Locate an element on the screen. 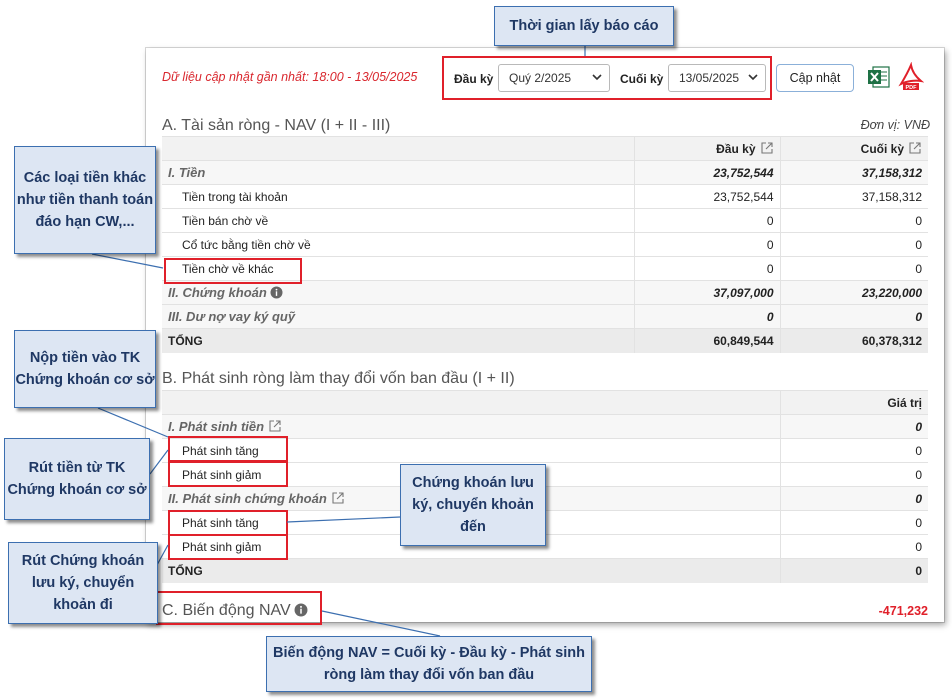 Image resolution: width=952 pixels, height=700 pixels. table-row-total: TỔNG 0 is located at coordinates (545, 570).